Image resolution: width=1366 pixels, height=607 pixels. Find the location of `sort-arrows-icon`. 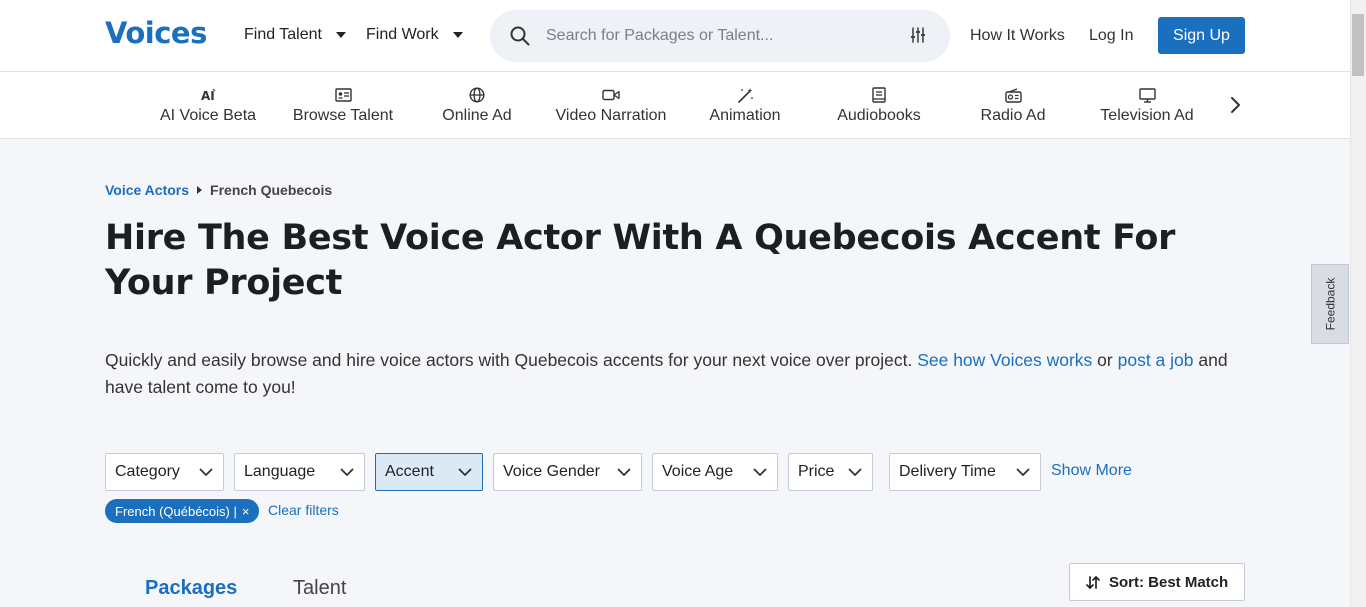

sort-arrows-icon is located at coordinates (1093, 582).